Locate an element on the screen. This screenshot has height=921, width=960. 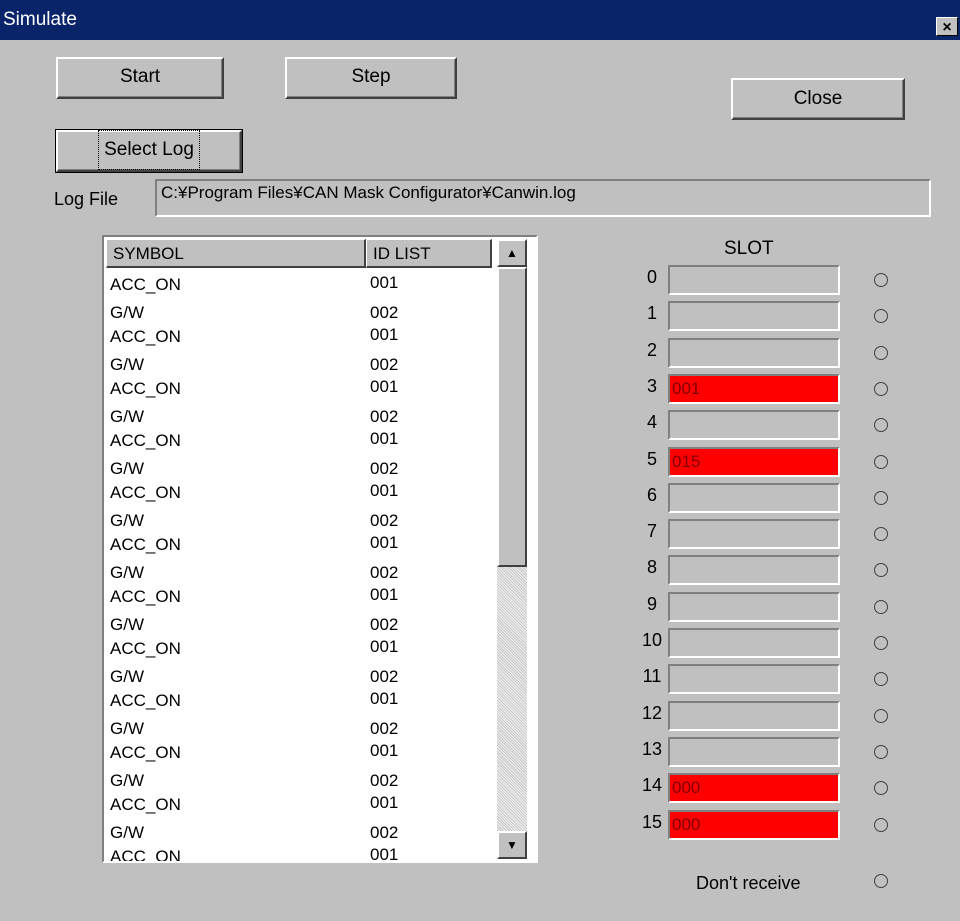
log-file-label: Log File is located at coordinates (86, 199).